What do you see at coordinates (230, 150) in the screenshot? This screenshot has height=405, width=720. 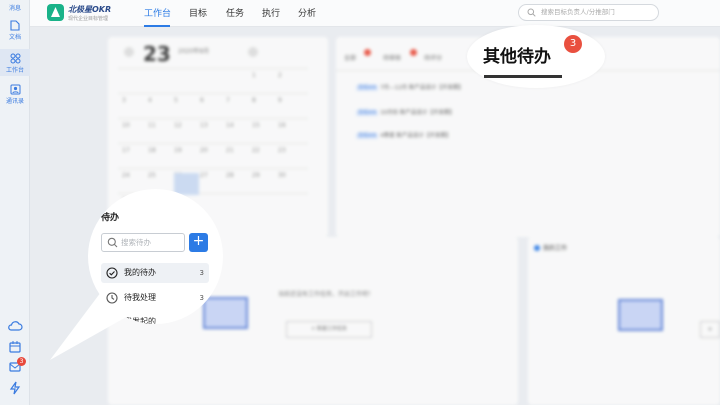 I see `calendar-day: 21` at bounding box center [230, 150].